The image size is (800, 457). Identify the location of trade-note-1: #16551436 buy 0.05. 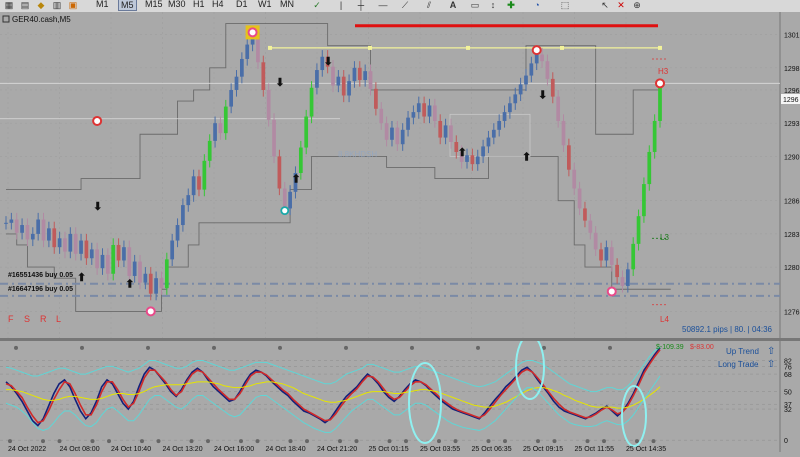
(40, 275).